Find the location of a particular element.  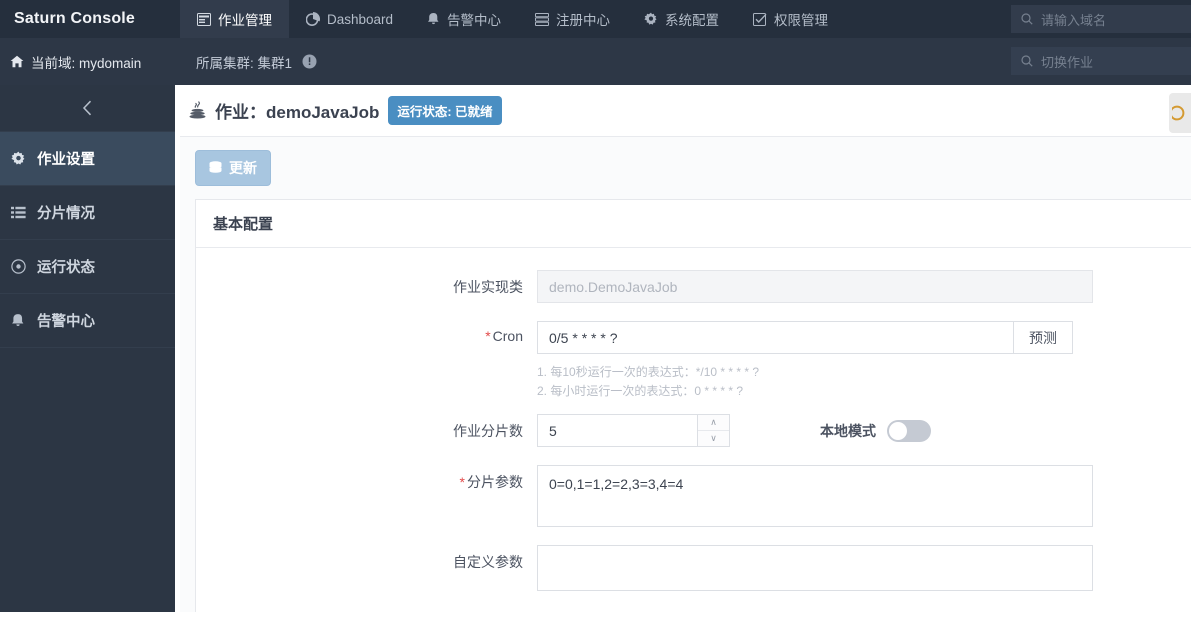

sidebar: 作业设置 分片情况 运行状态 告警中心 is located at coordinates (87, 348).